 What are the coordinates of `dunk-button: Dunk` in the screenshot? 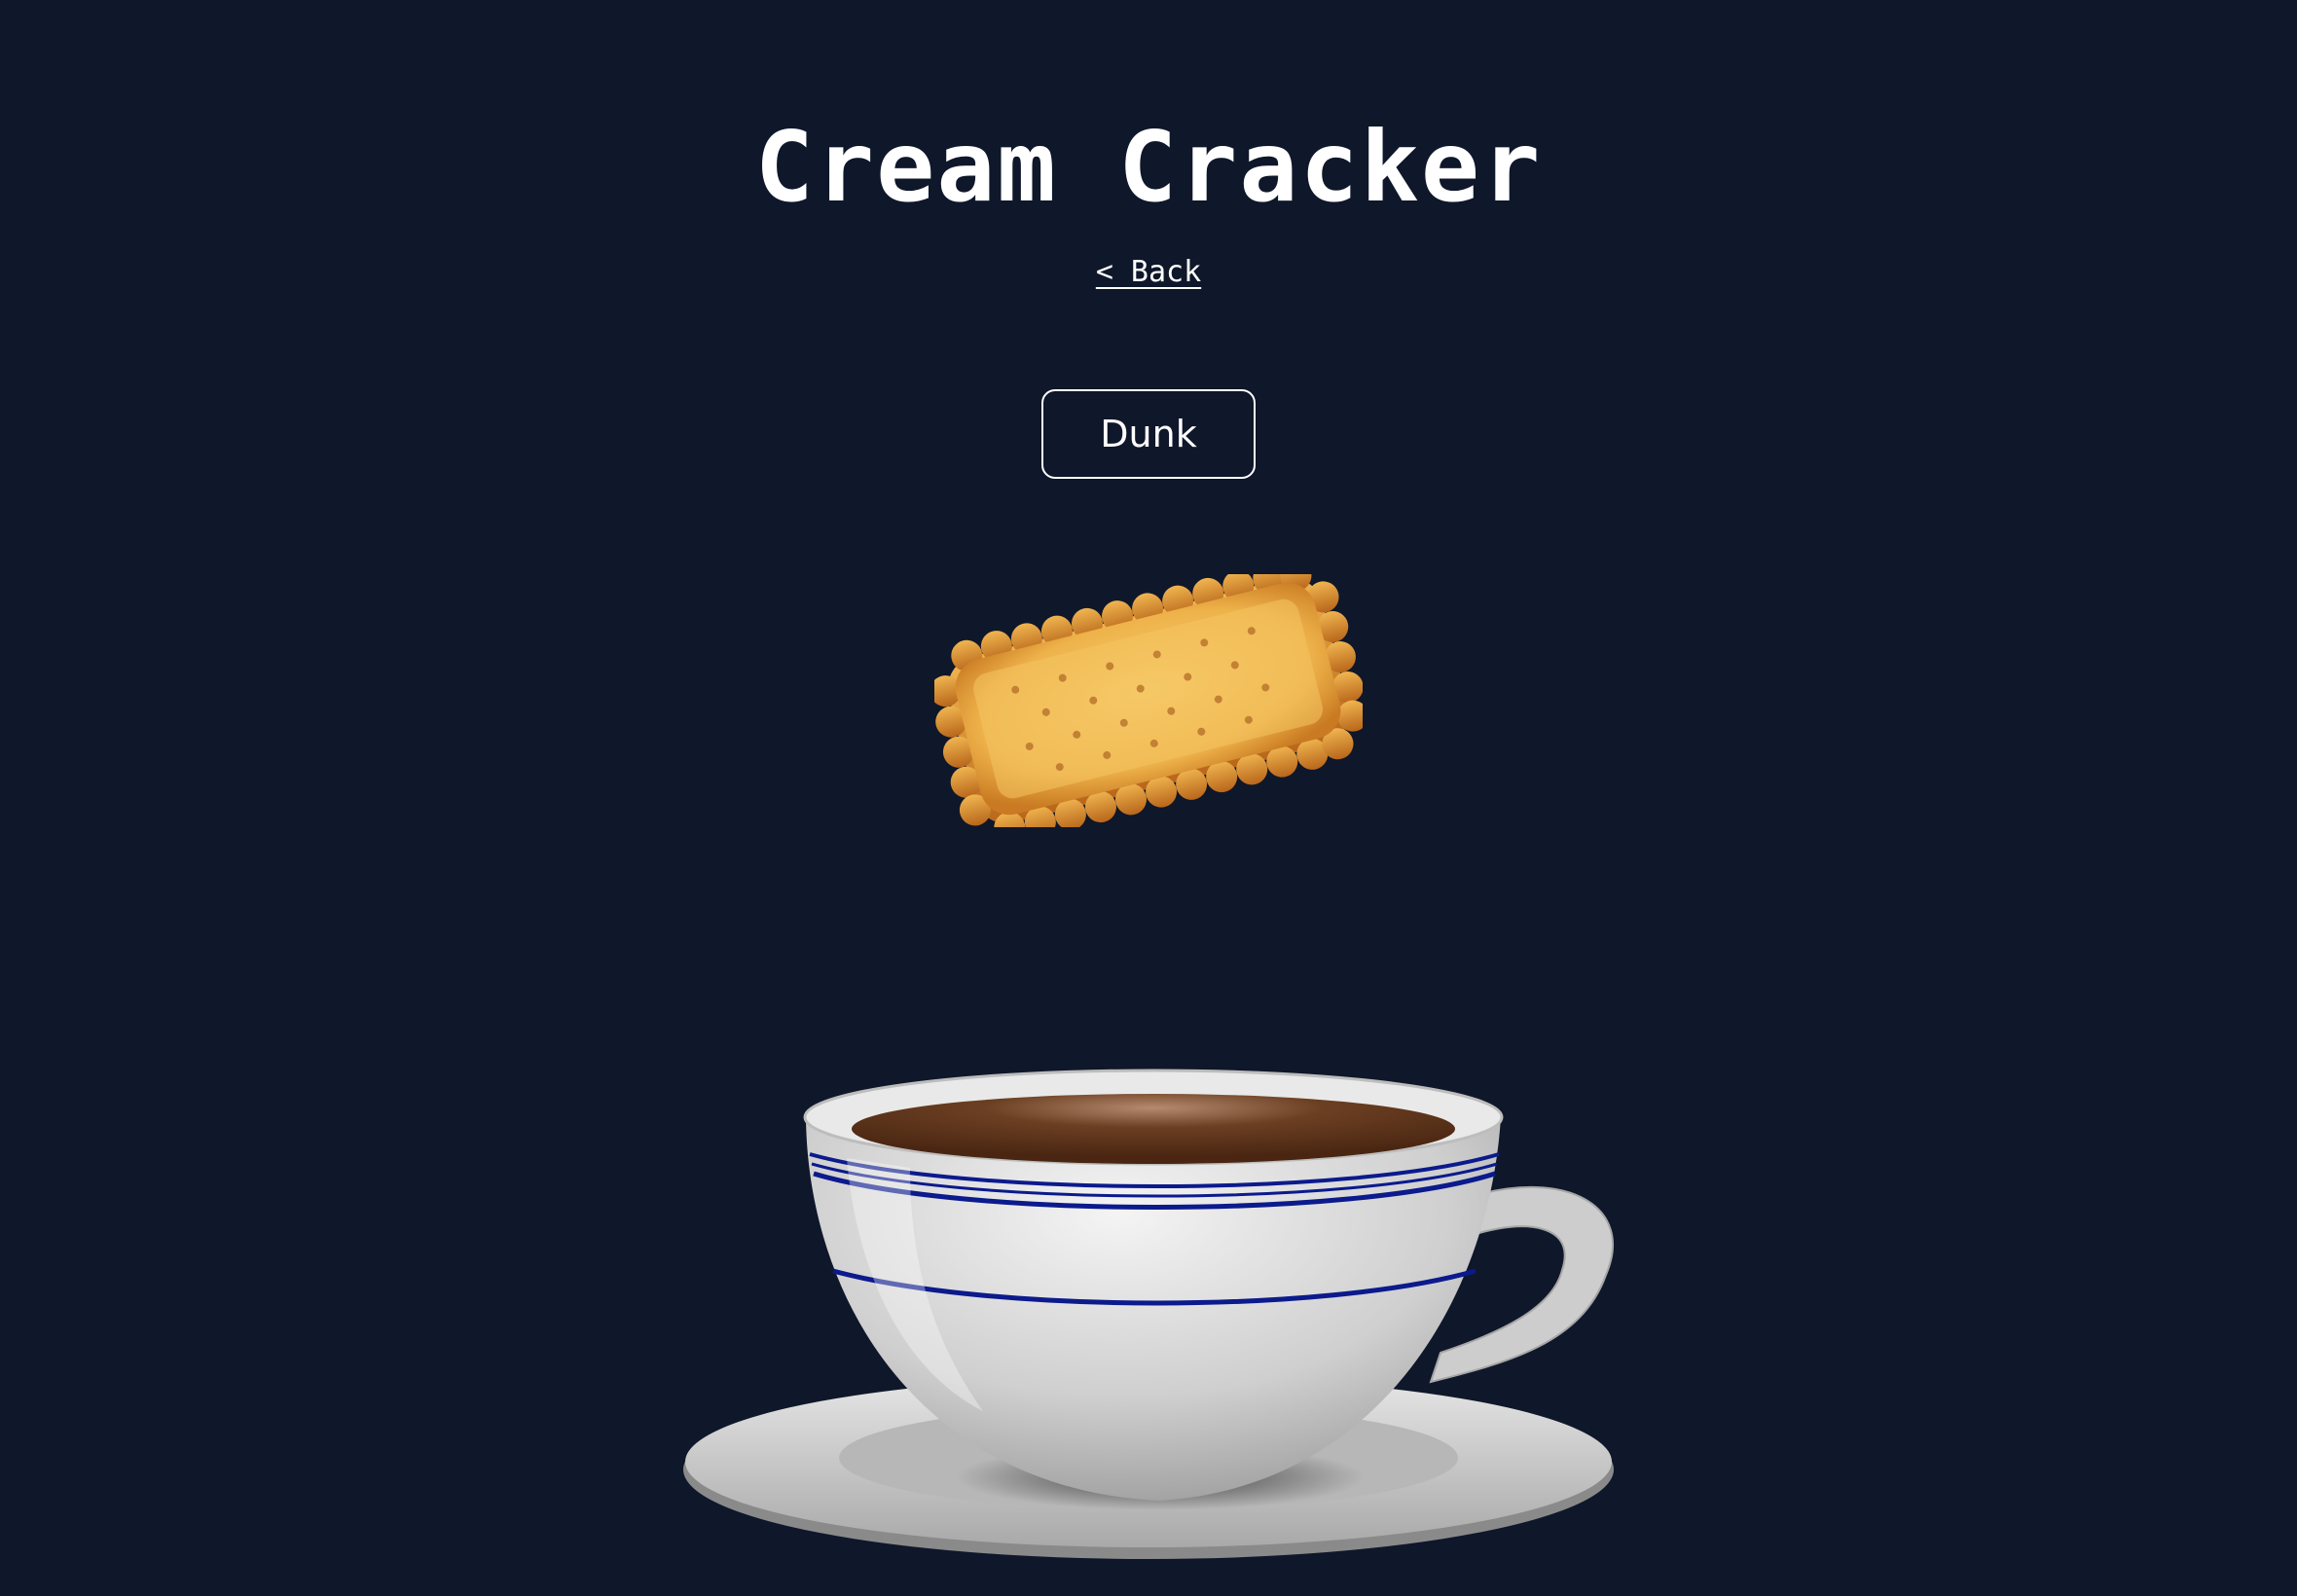 It's located at (1148, 434).